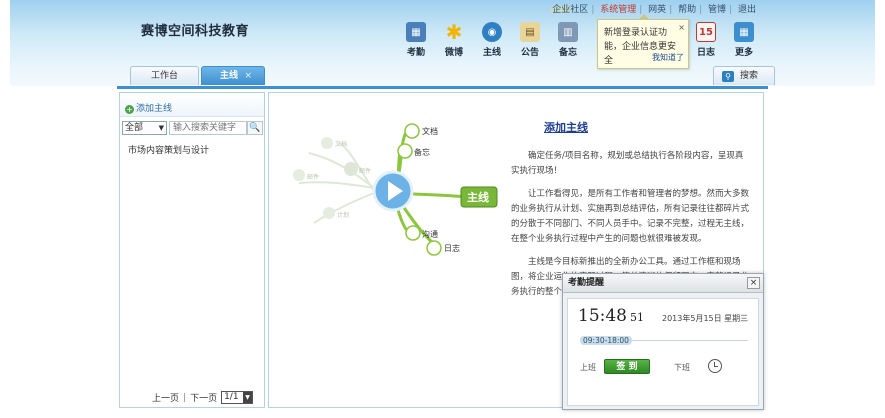  Describe the element at coordinates (405, 151) in the screenshot. I see `memo-node-icon` at that location.